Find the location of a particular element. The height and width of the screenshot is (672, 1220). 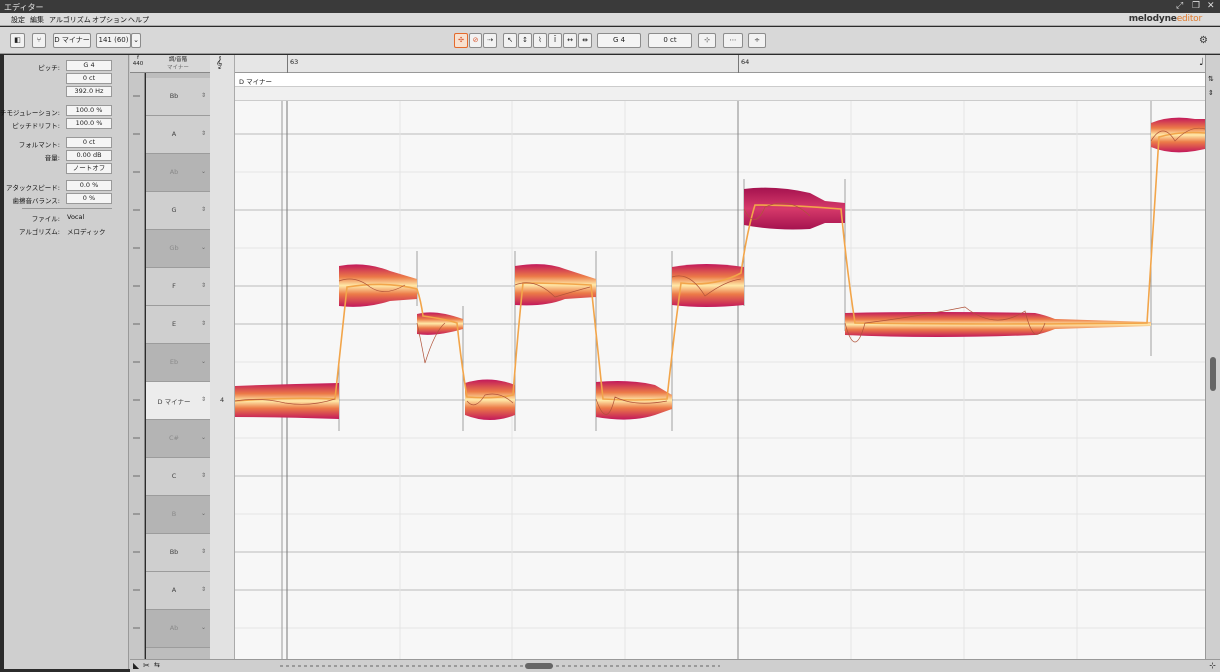

overview-waveform is located at coordinates (500, 666).